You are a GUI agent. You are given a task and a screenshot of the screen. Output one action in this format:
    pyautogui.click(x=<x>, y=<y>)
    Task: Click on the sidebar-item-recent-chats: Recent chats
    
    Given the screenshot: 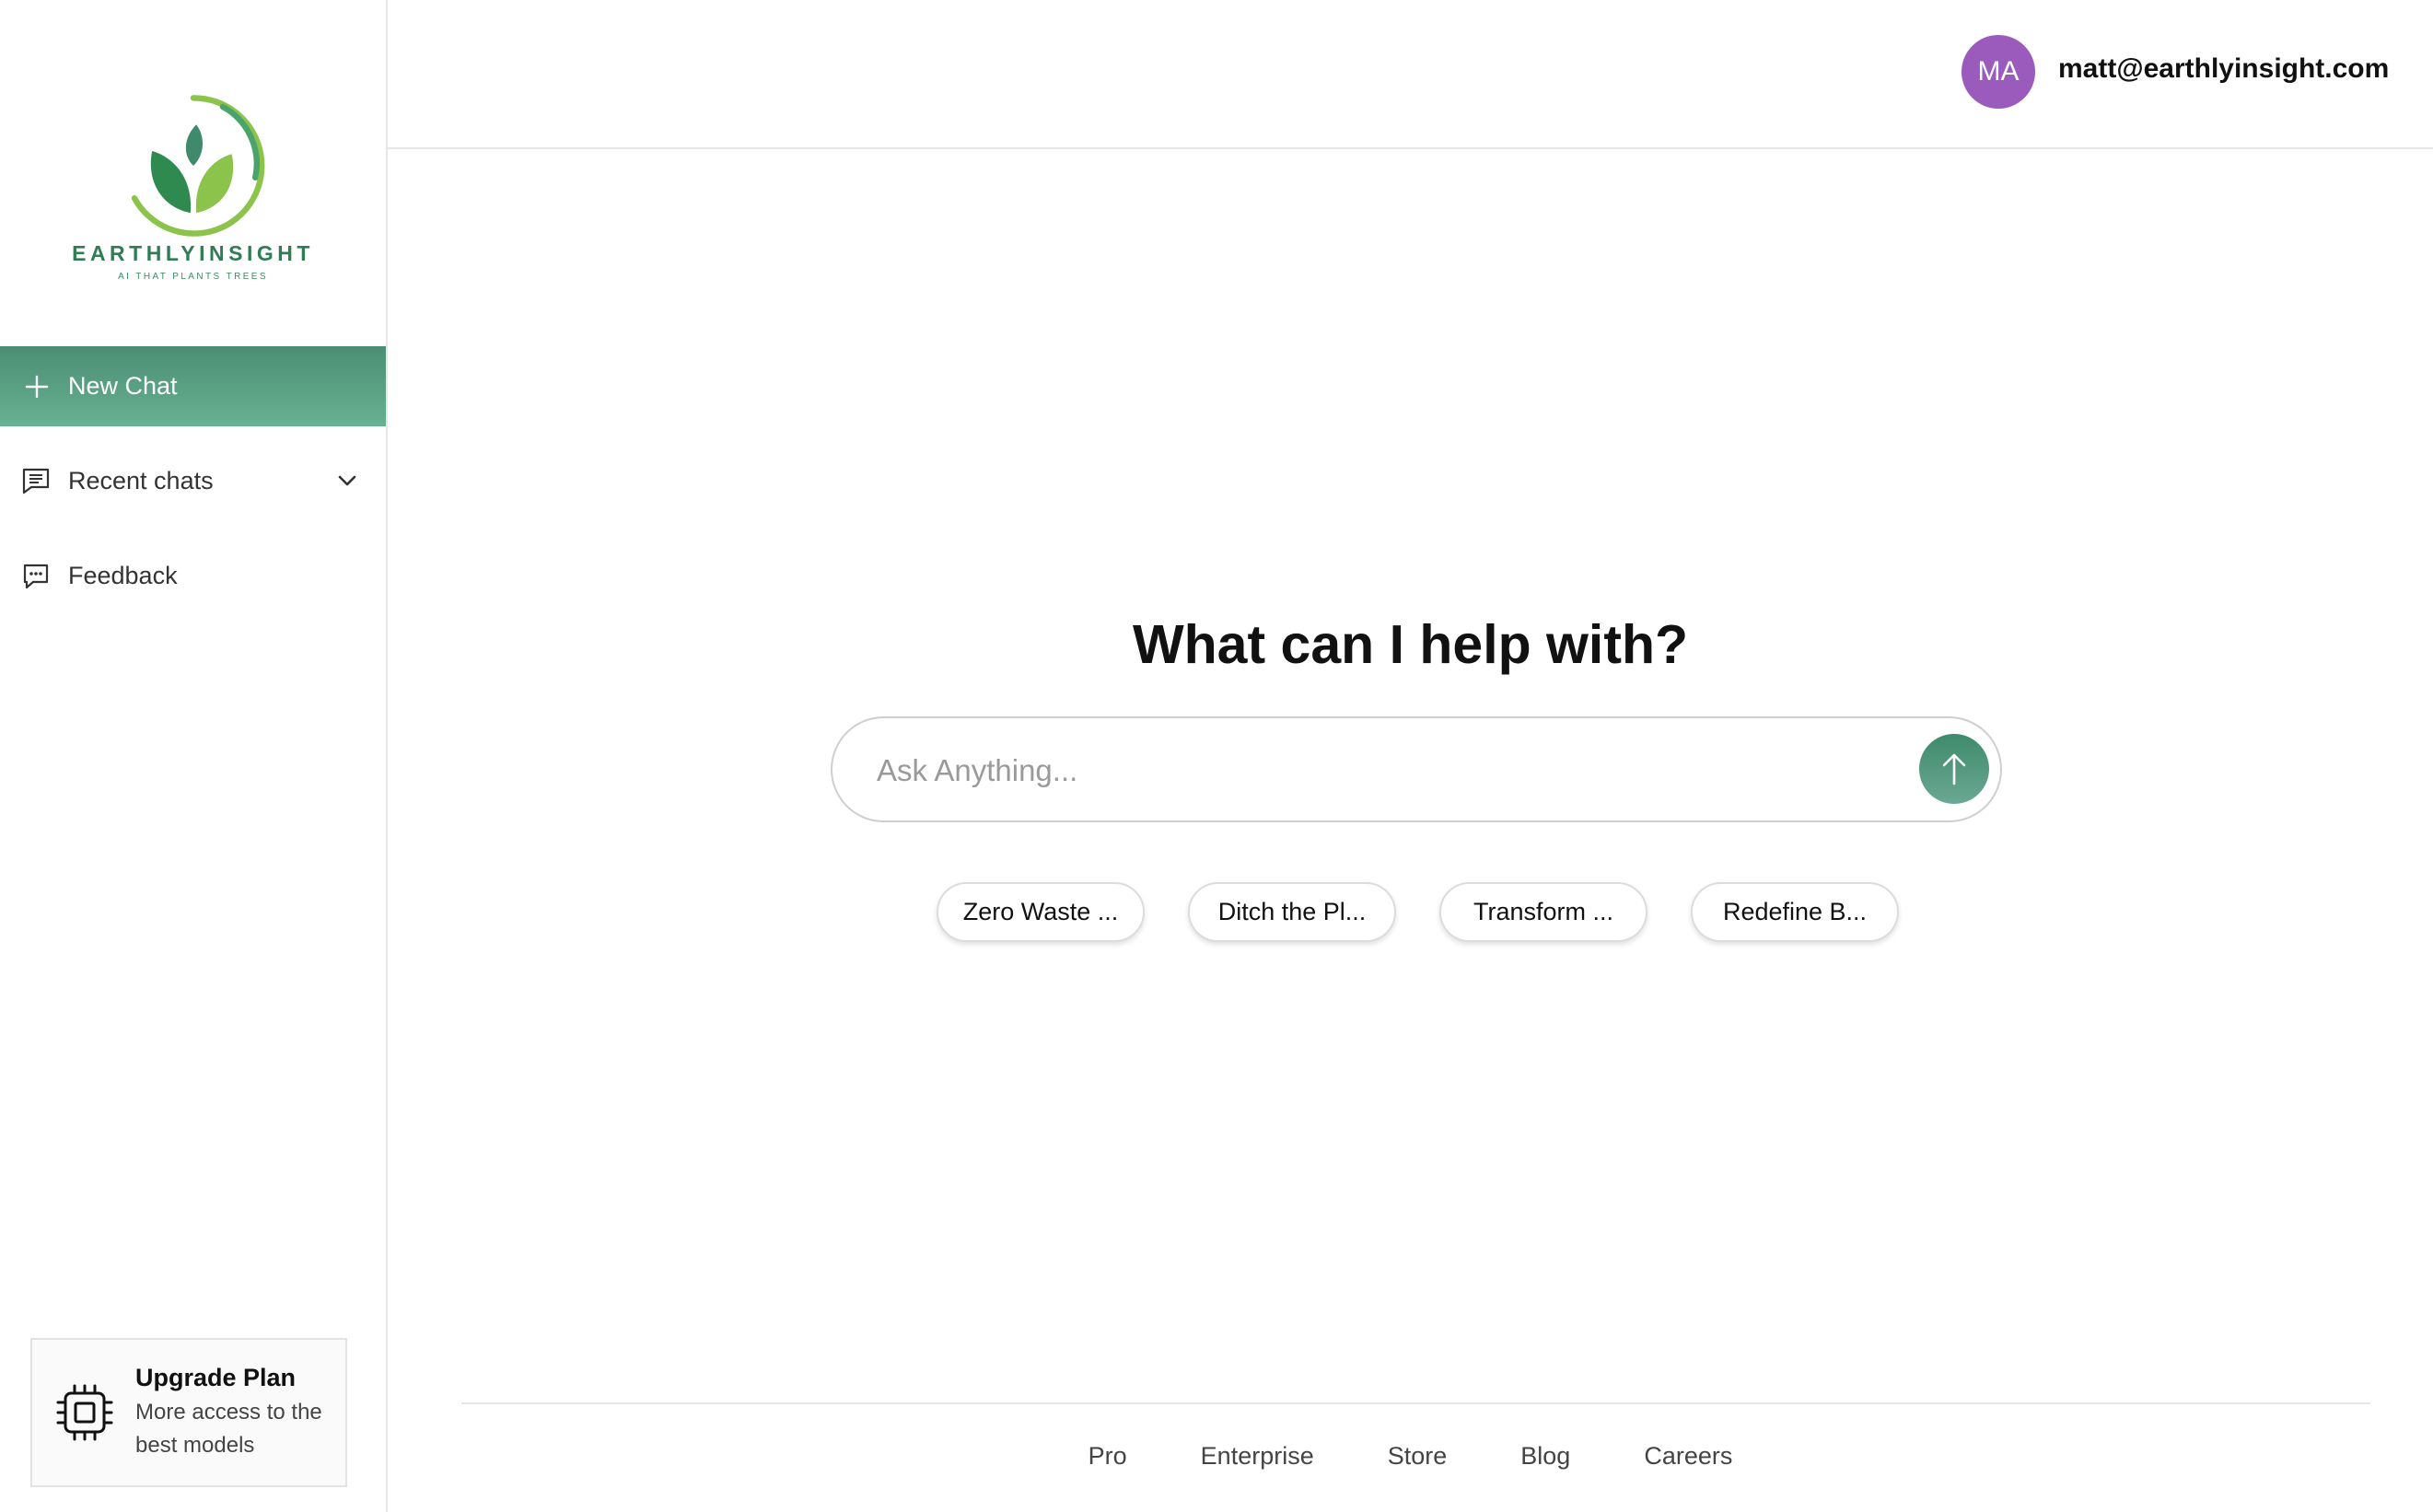 What is the action you would take?
    pyautogui.click(x=193, y=480)
    